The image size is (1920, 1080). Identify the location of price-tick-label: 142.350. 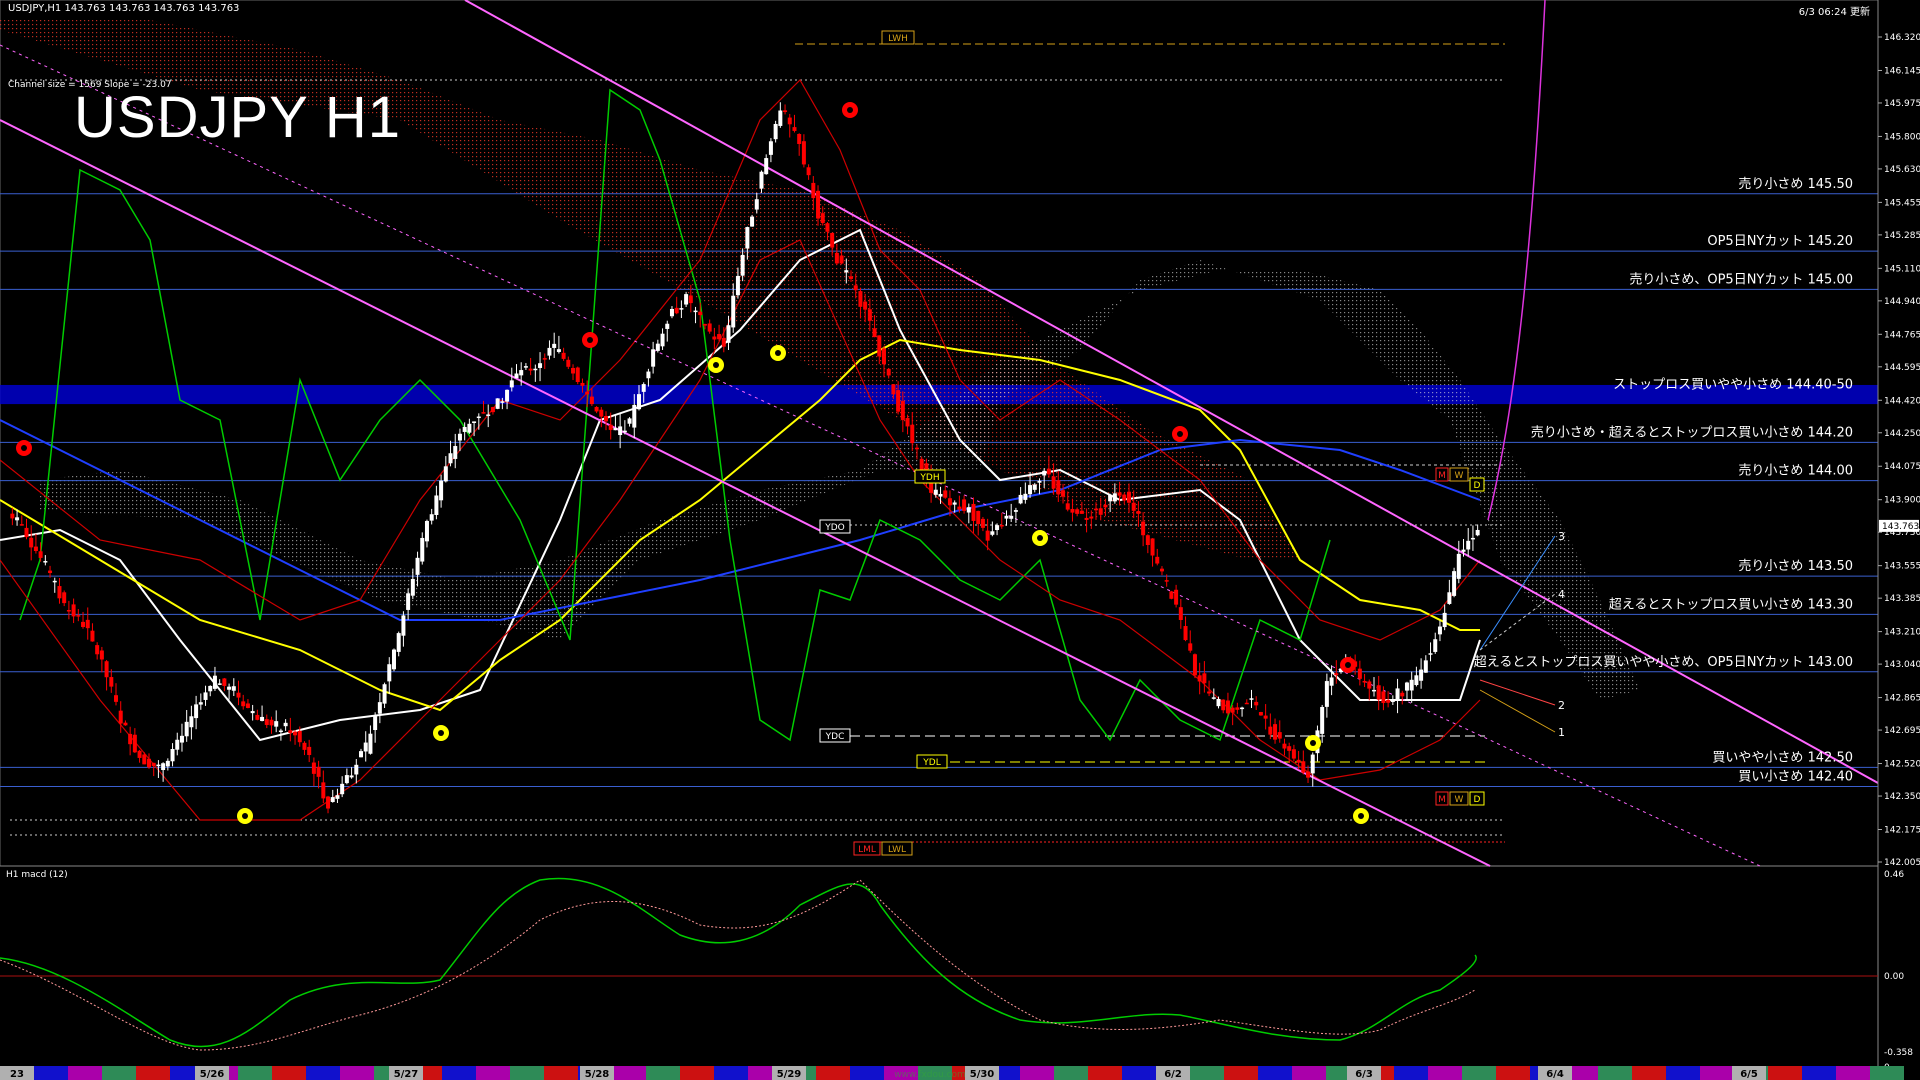
(1902, 797).